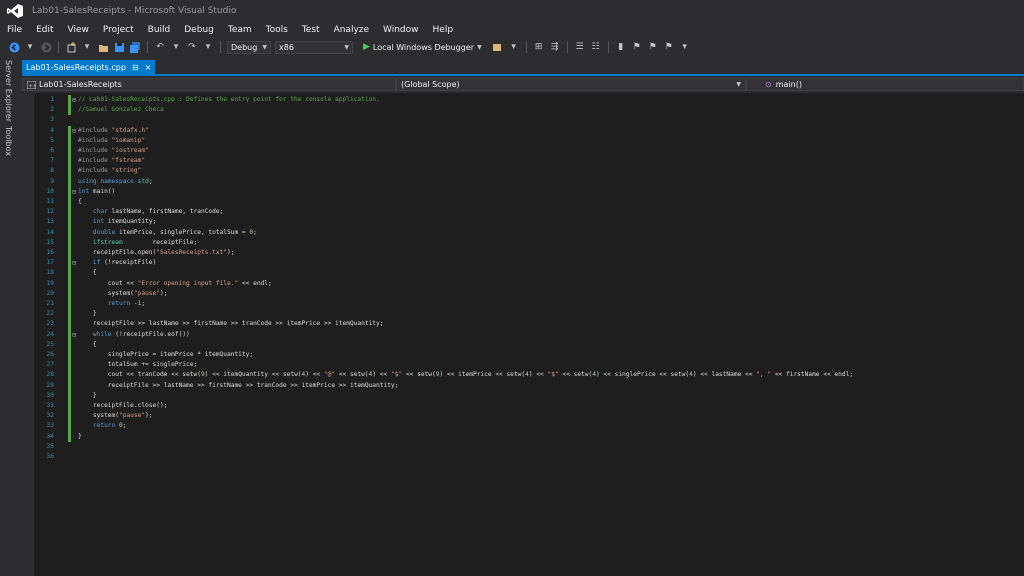 The height and width of the screenshot is (576, 1024). I want to click on code-line: 13 int itemQuantity;, so click(529, 222).